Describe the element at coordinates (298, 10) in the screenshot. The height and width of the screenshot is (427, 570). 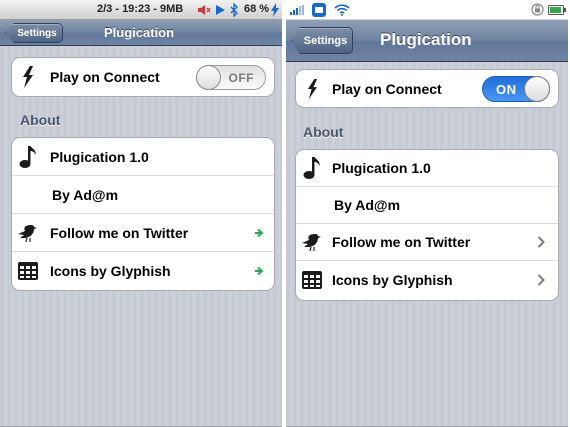
I see `signal-bars-icon` at that location.